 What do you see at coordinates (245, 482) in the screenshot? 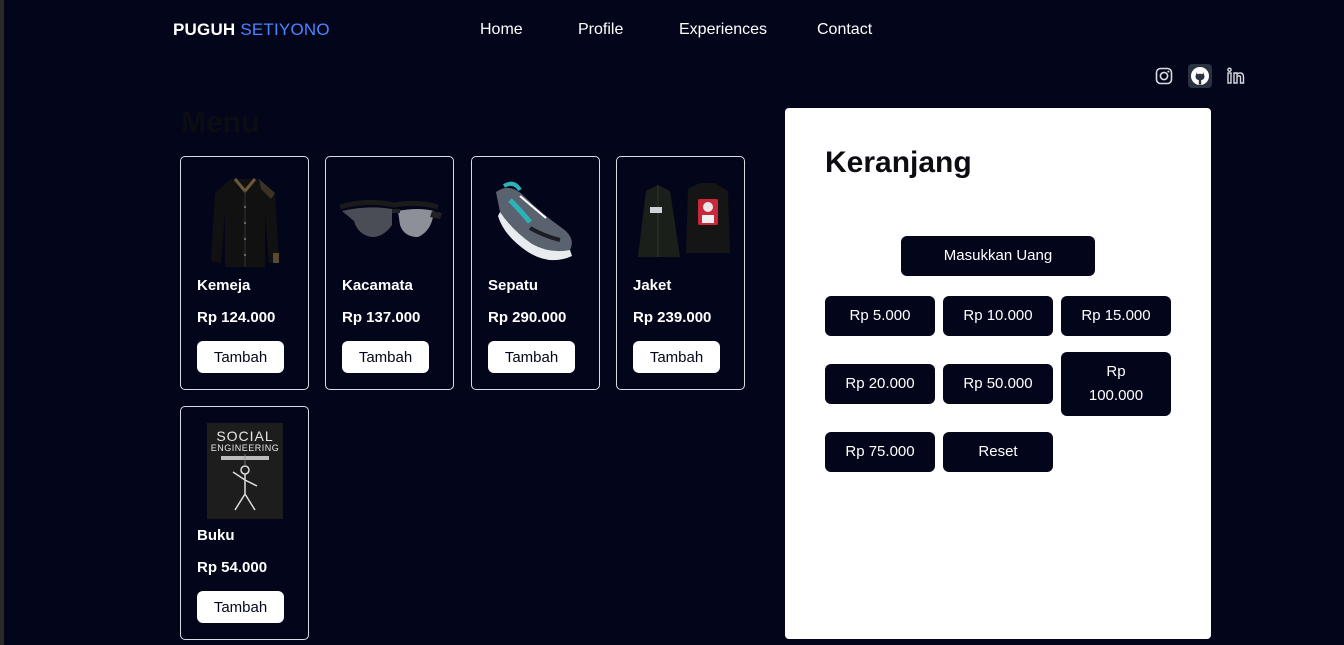
I see `book-cover-figure` at bounding box center [245, 482].